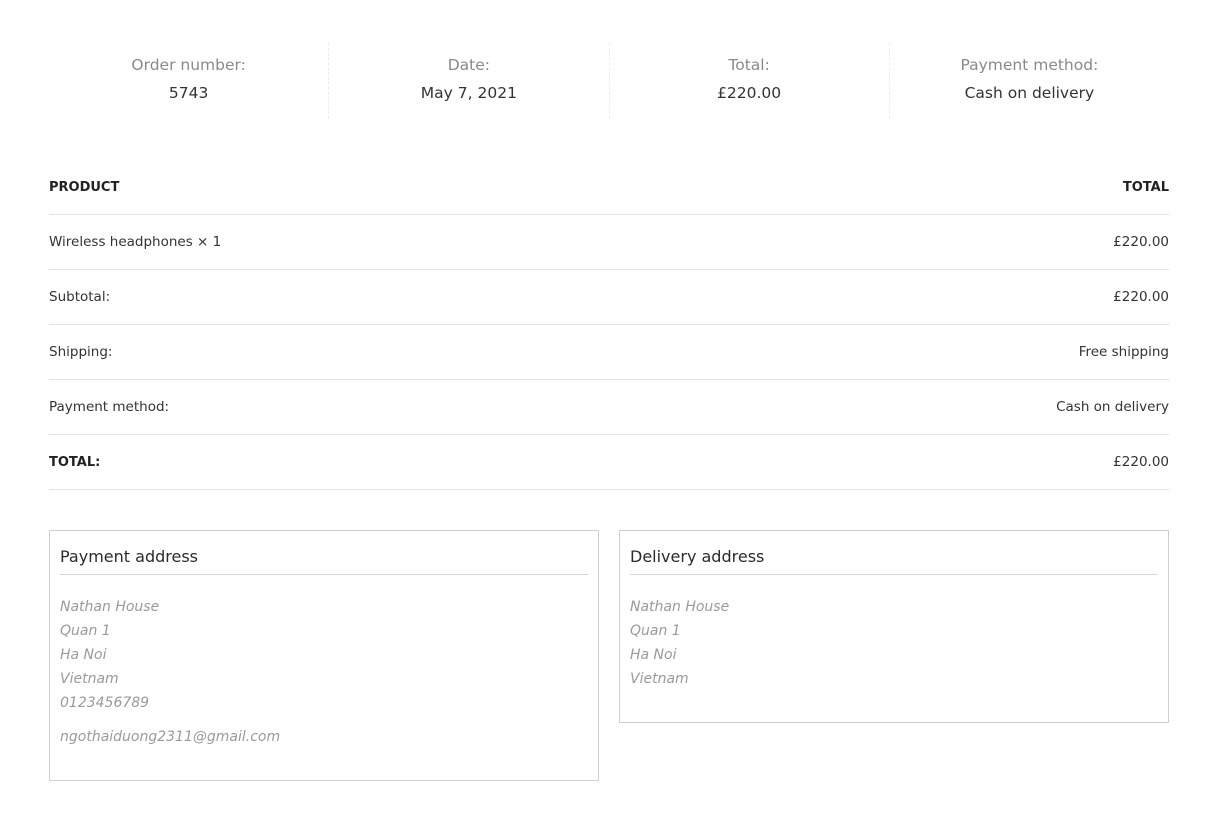  What do you see at coordinates (894, 633) in the screenshot?
I see `delivery-address-lines: Nathan House Quan 1 Ha Noi Vietnam` at bounding box center [894, 633].